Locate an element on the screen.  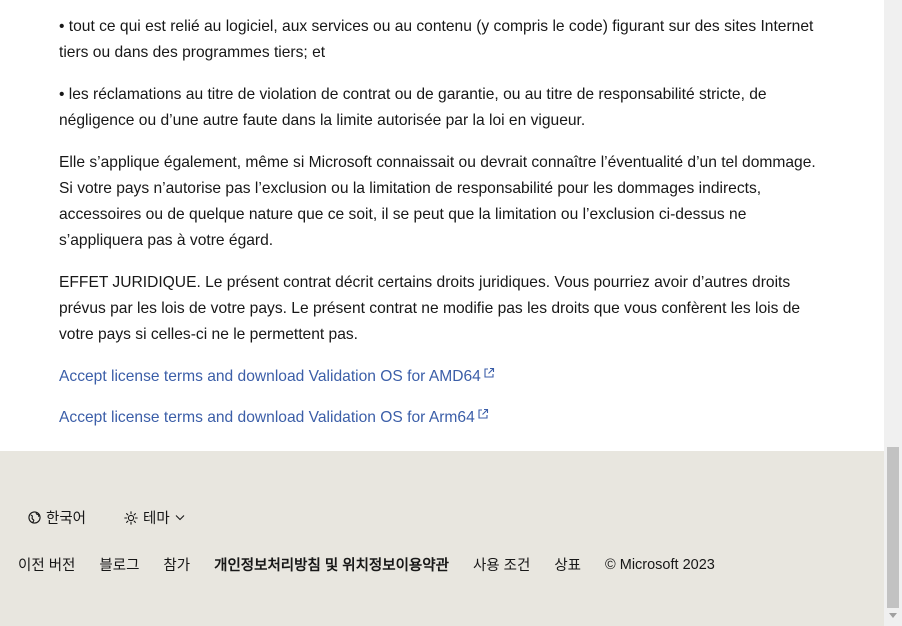
footer-copyright: © Microsoft 2023 is located at coordinates (660, 564).